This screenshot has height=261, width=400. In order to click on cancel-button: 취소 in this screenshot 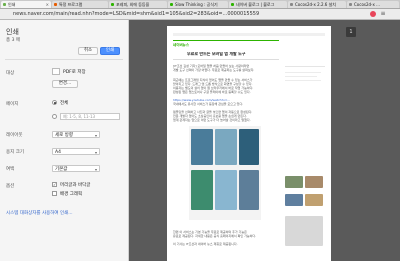, I will do `click(88, 51)`.